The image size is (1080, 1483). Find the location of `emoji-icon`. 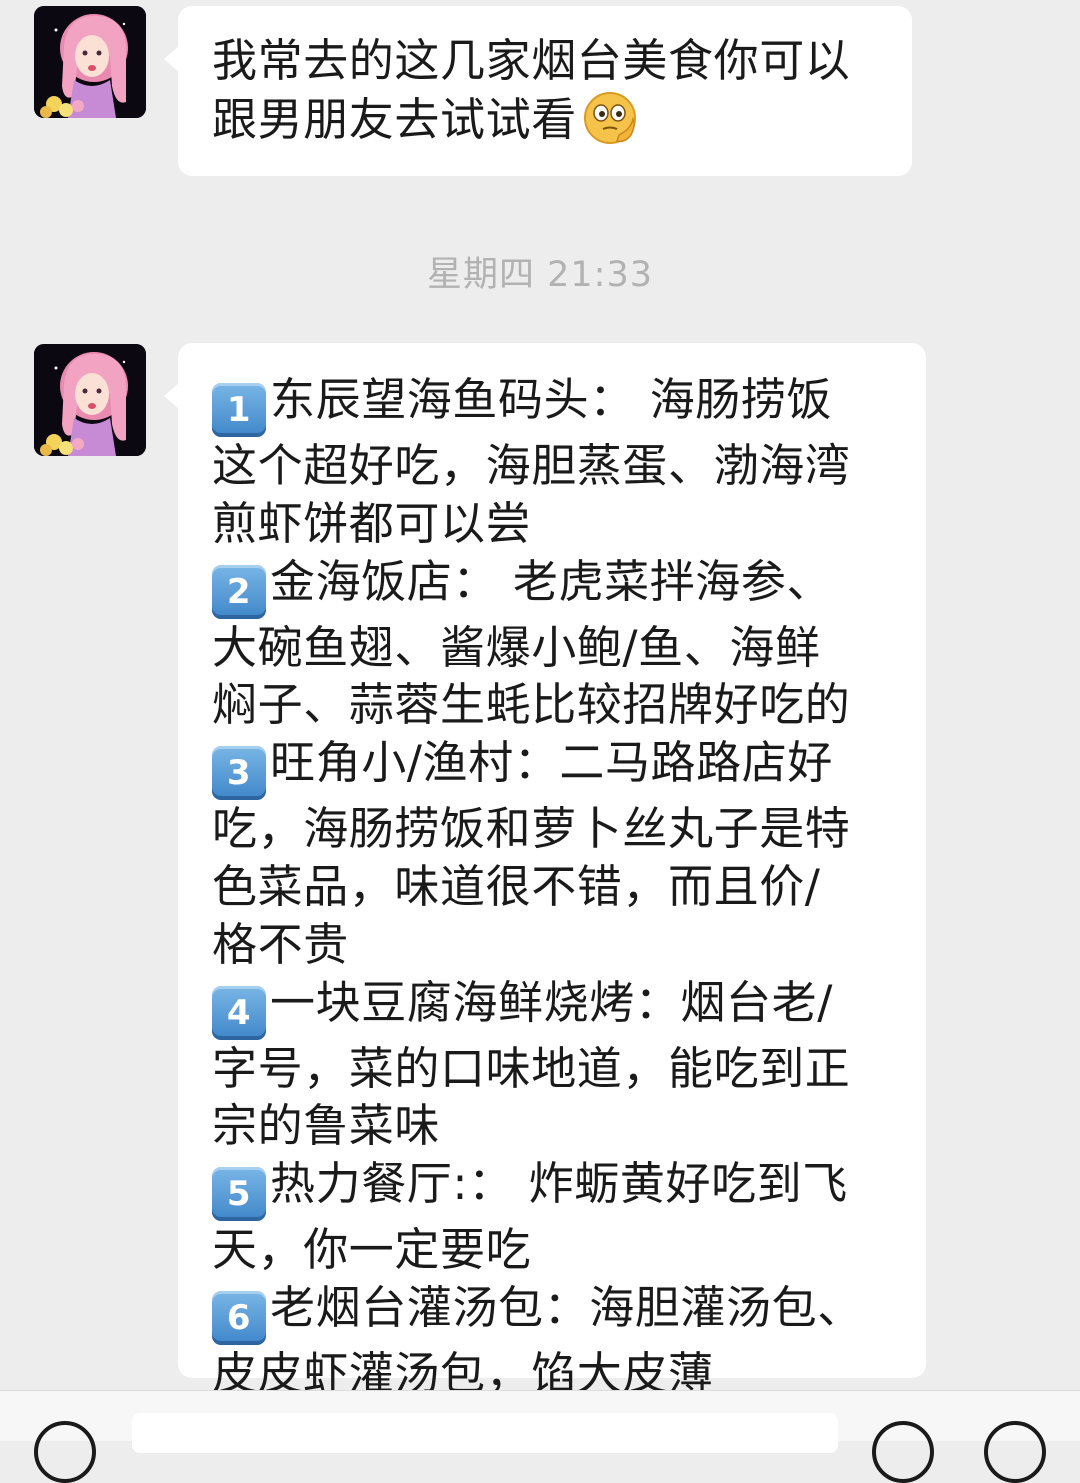

emoji-icon is located at coordinates (903, 1452).